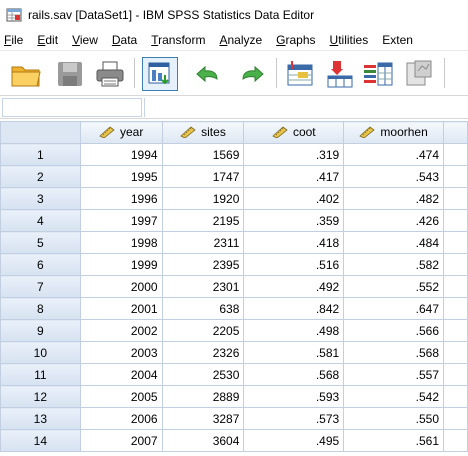  Describe the element at coordinates (121, 374) in the screenshot. I see `cell-year: 2004` at that location.